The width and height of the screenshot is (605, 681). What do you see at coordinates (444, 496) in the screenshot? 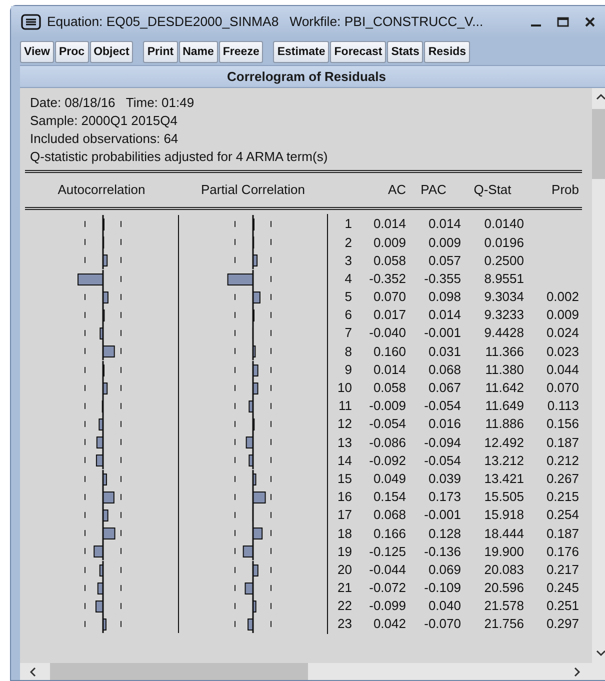
I see `table-cell: 0.173` at bounding box center [444, 496].